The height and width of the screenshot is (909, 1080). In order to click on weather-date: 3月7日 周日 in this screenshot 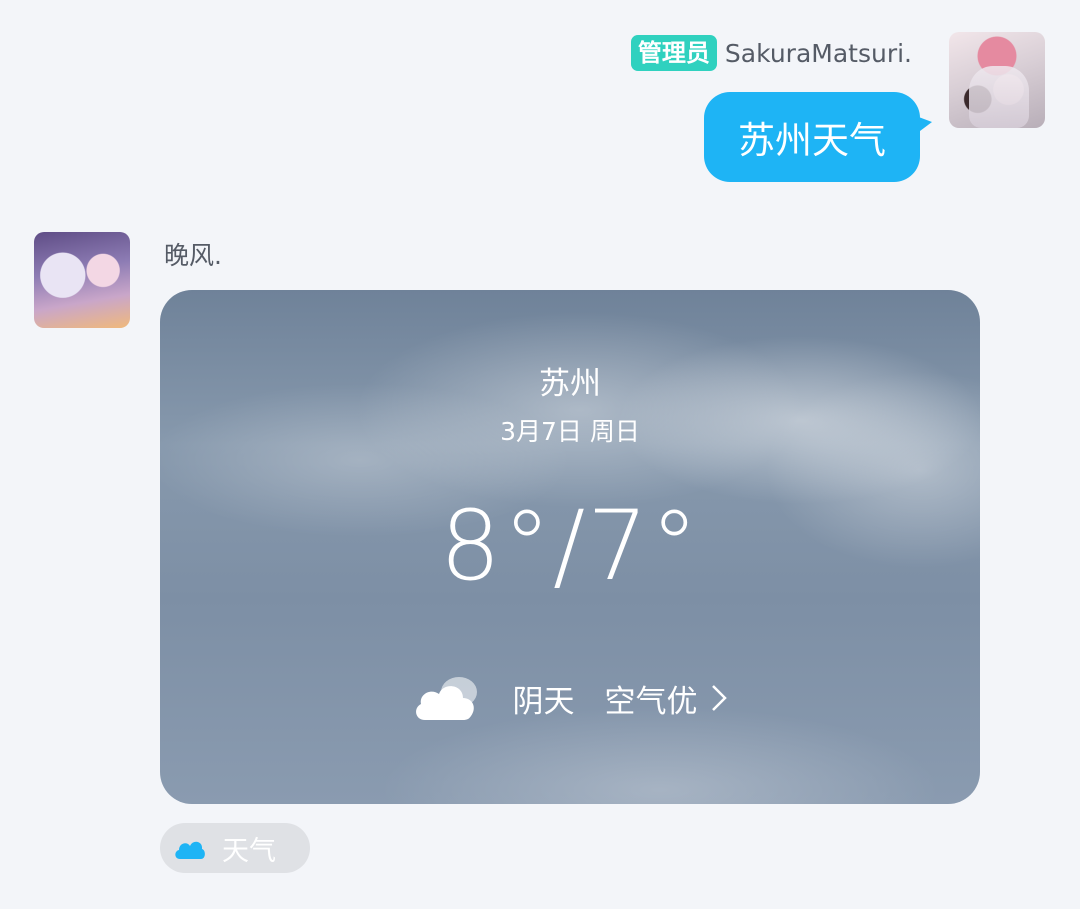, I will do `click(570, 431)`.